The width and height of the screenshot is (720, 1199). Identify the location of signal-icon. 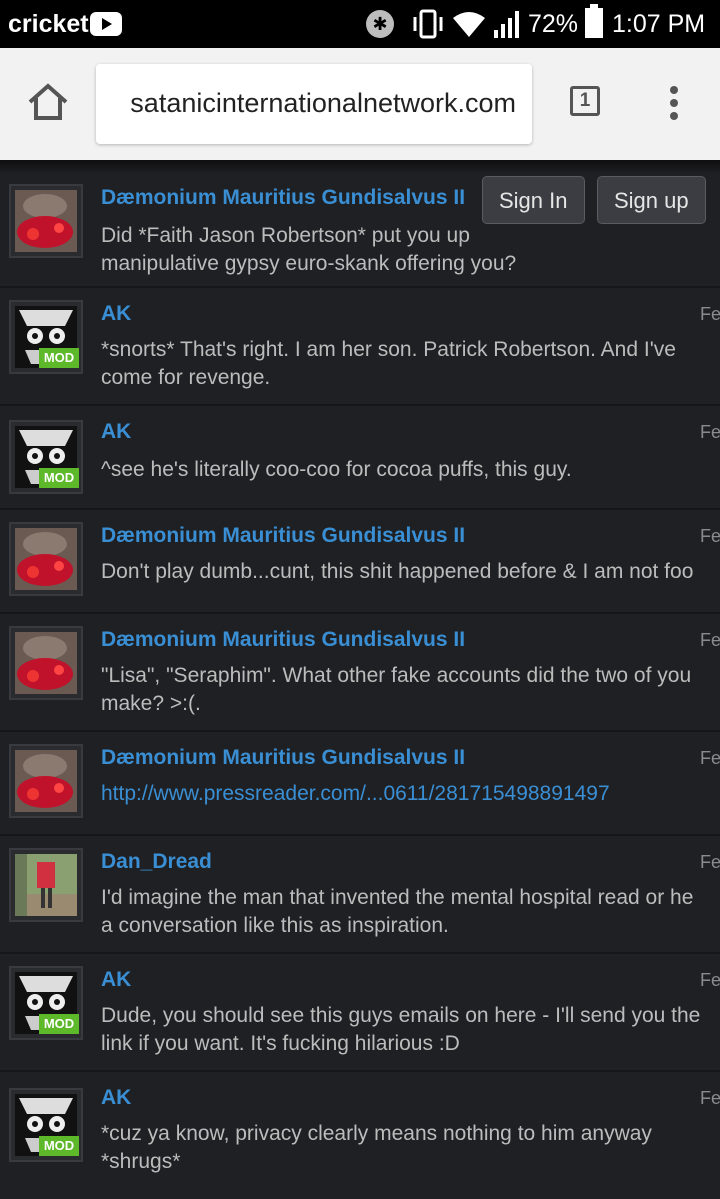
(506, 24).